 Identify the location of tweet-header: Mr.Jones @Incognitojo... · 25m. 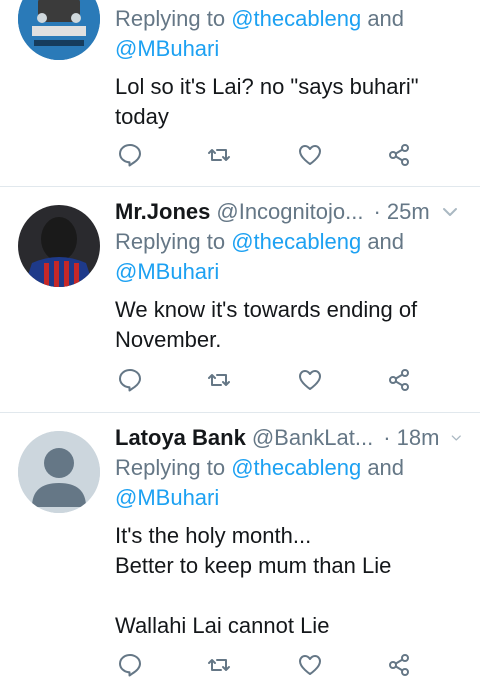
(288, 212).